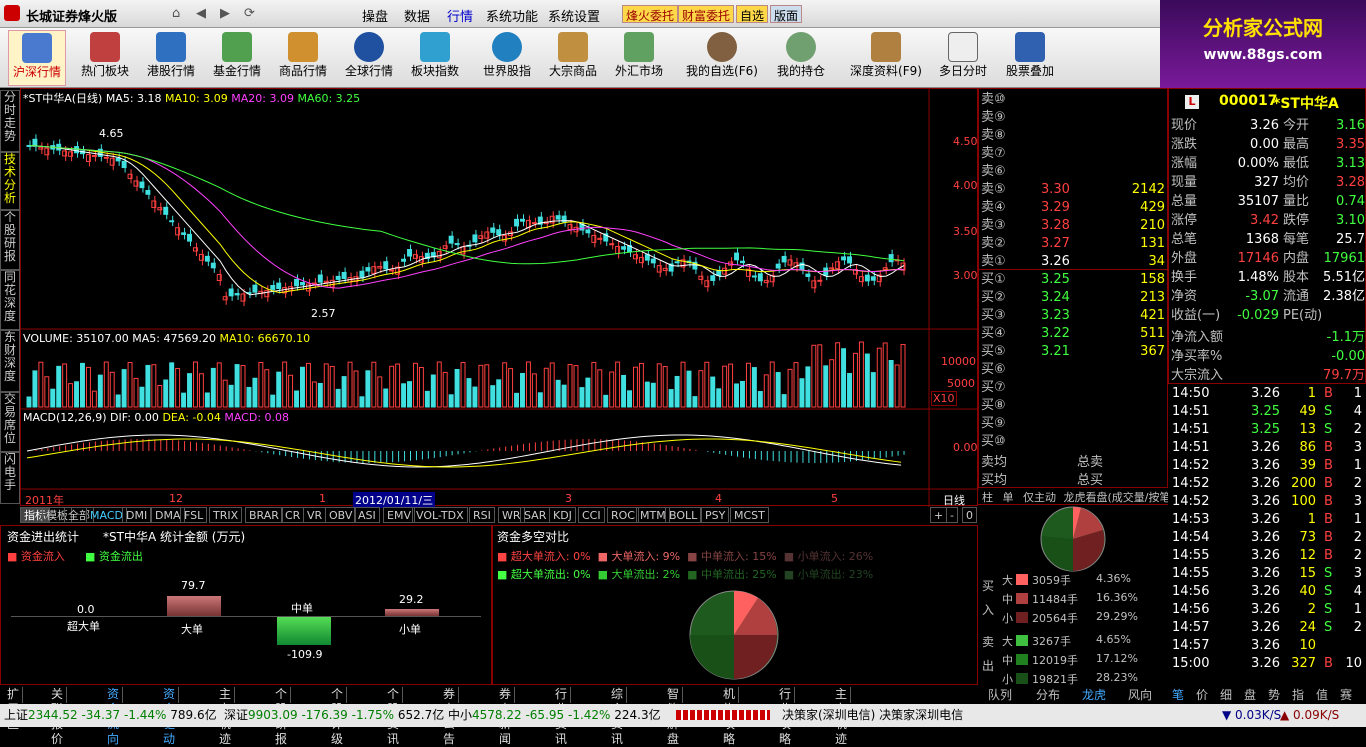 The width and height of the screenshot is (1366, 747). What do you see at coordinates (591, 515) in the screenshot?
I see `indicator-tab-19: CCI` at bounding box center [591, 515].